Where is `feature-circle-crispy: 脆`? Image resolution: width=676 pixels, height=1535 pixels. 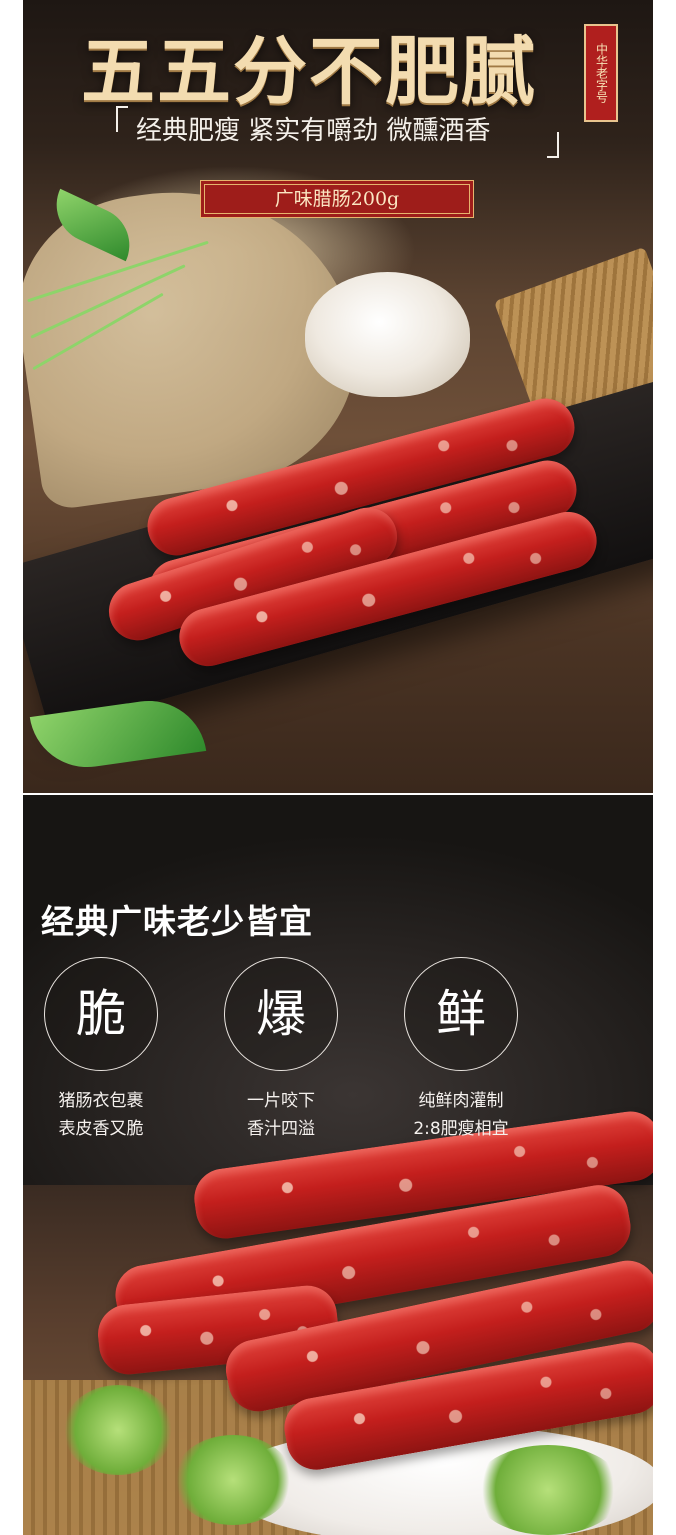
feature-circle-crispy: 脆 is located at coordinates (101, 1014).